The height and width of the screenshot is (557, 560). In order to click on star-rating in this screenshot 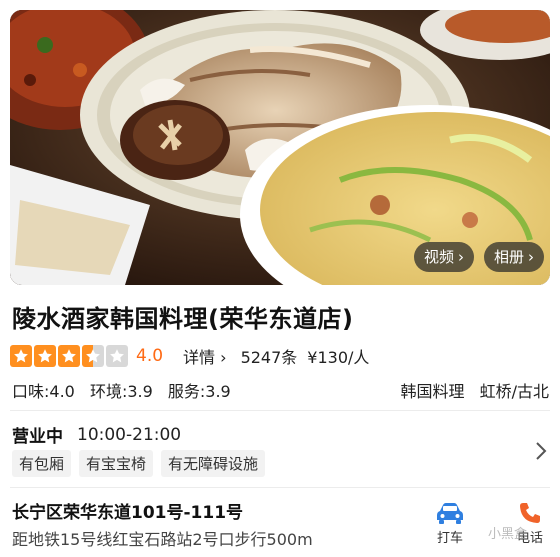, I will do `click(69, 356)`.